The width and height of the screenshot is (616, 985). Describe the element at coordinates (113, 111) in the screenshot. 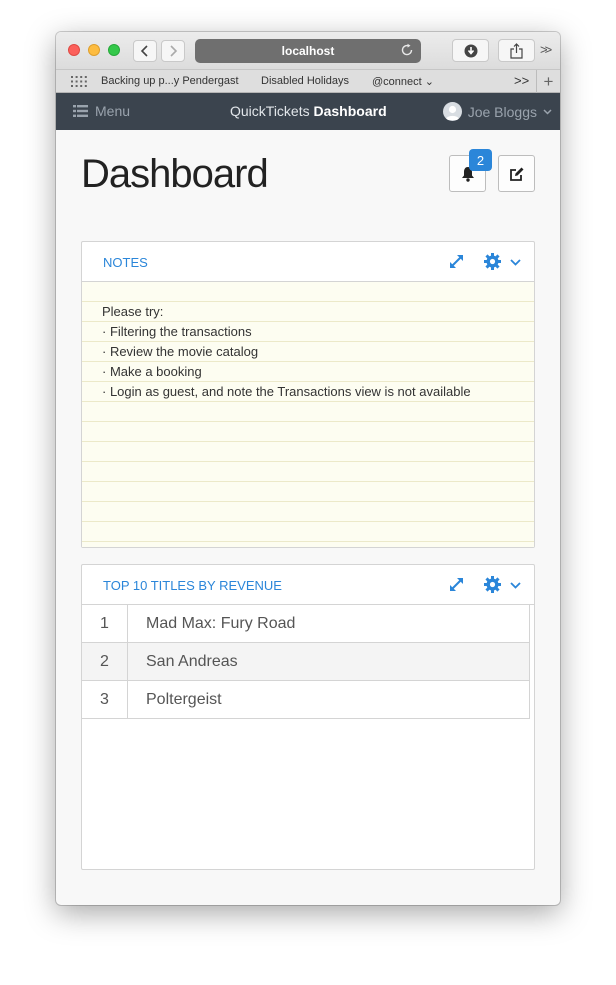

I see `menu-label: Menu` at that location.